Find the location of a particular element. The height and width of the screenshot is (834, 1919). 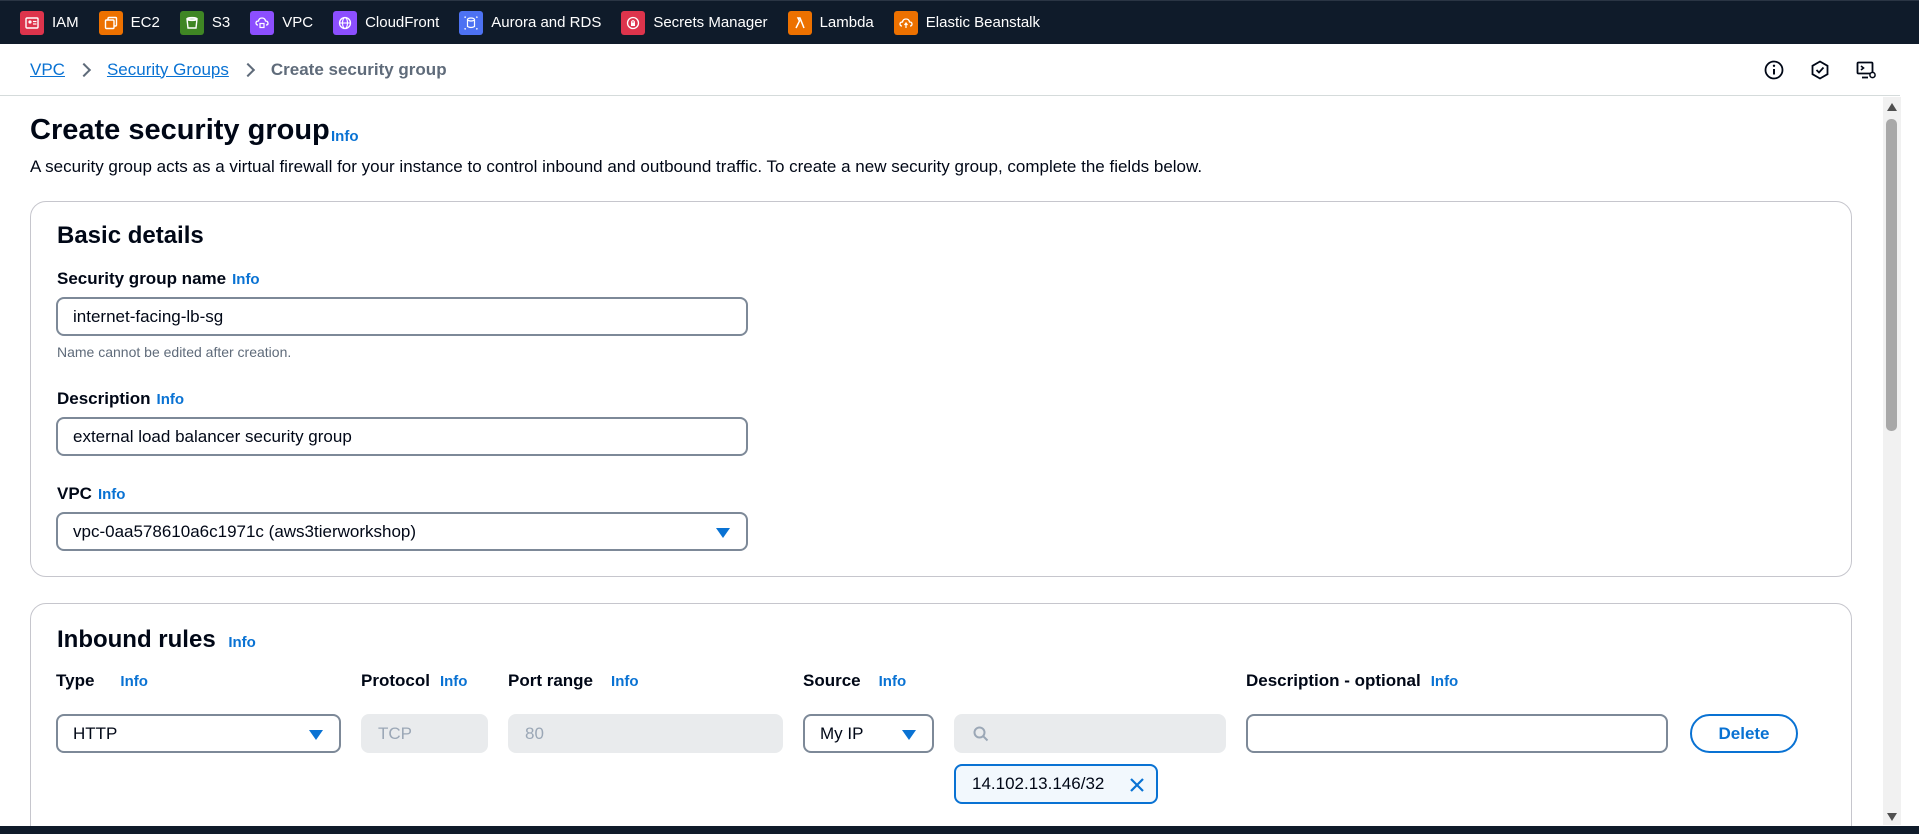

info-circle-icon is located at coordinates (1774, 70).